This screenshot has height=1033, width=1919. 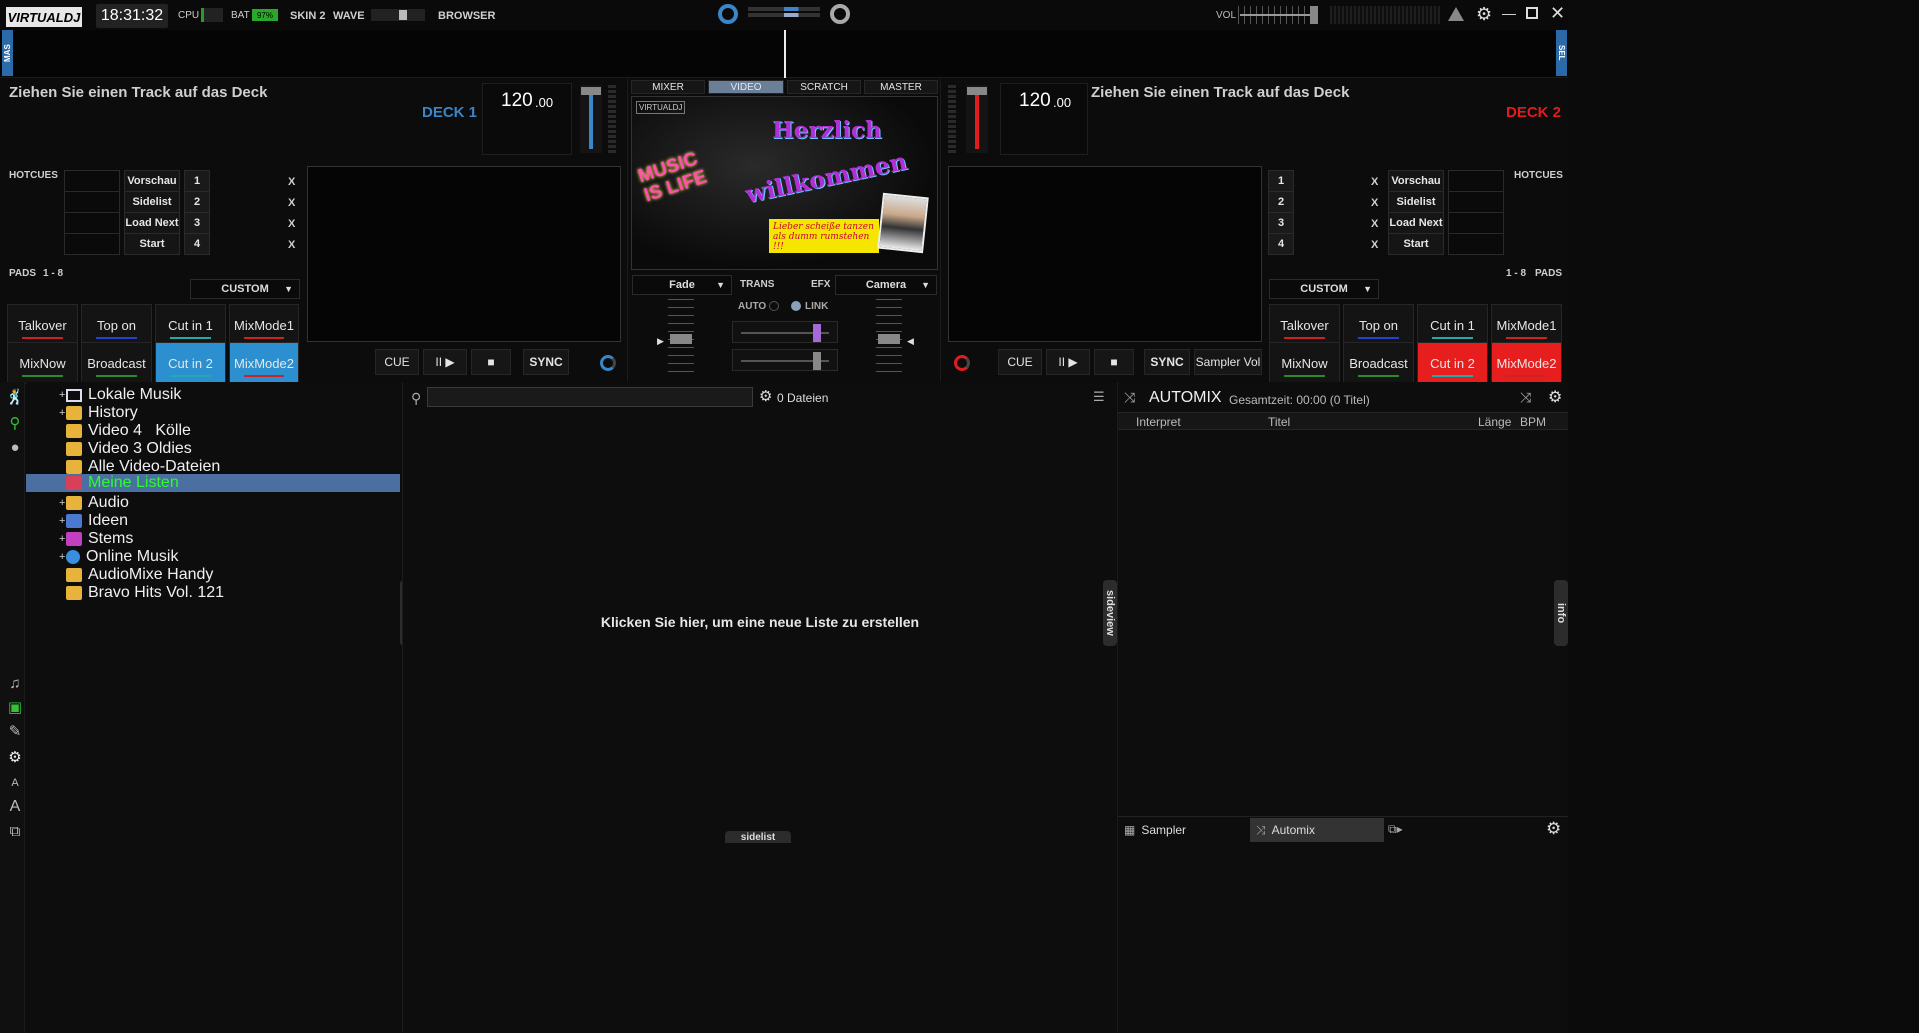 I want to click on sidelist-tab: sidelist, so click(x=758, y=837).